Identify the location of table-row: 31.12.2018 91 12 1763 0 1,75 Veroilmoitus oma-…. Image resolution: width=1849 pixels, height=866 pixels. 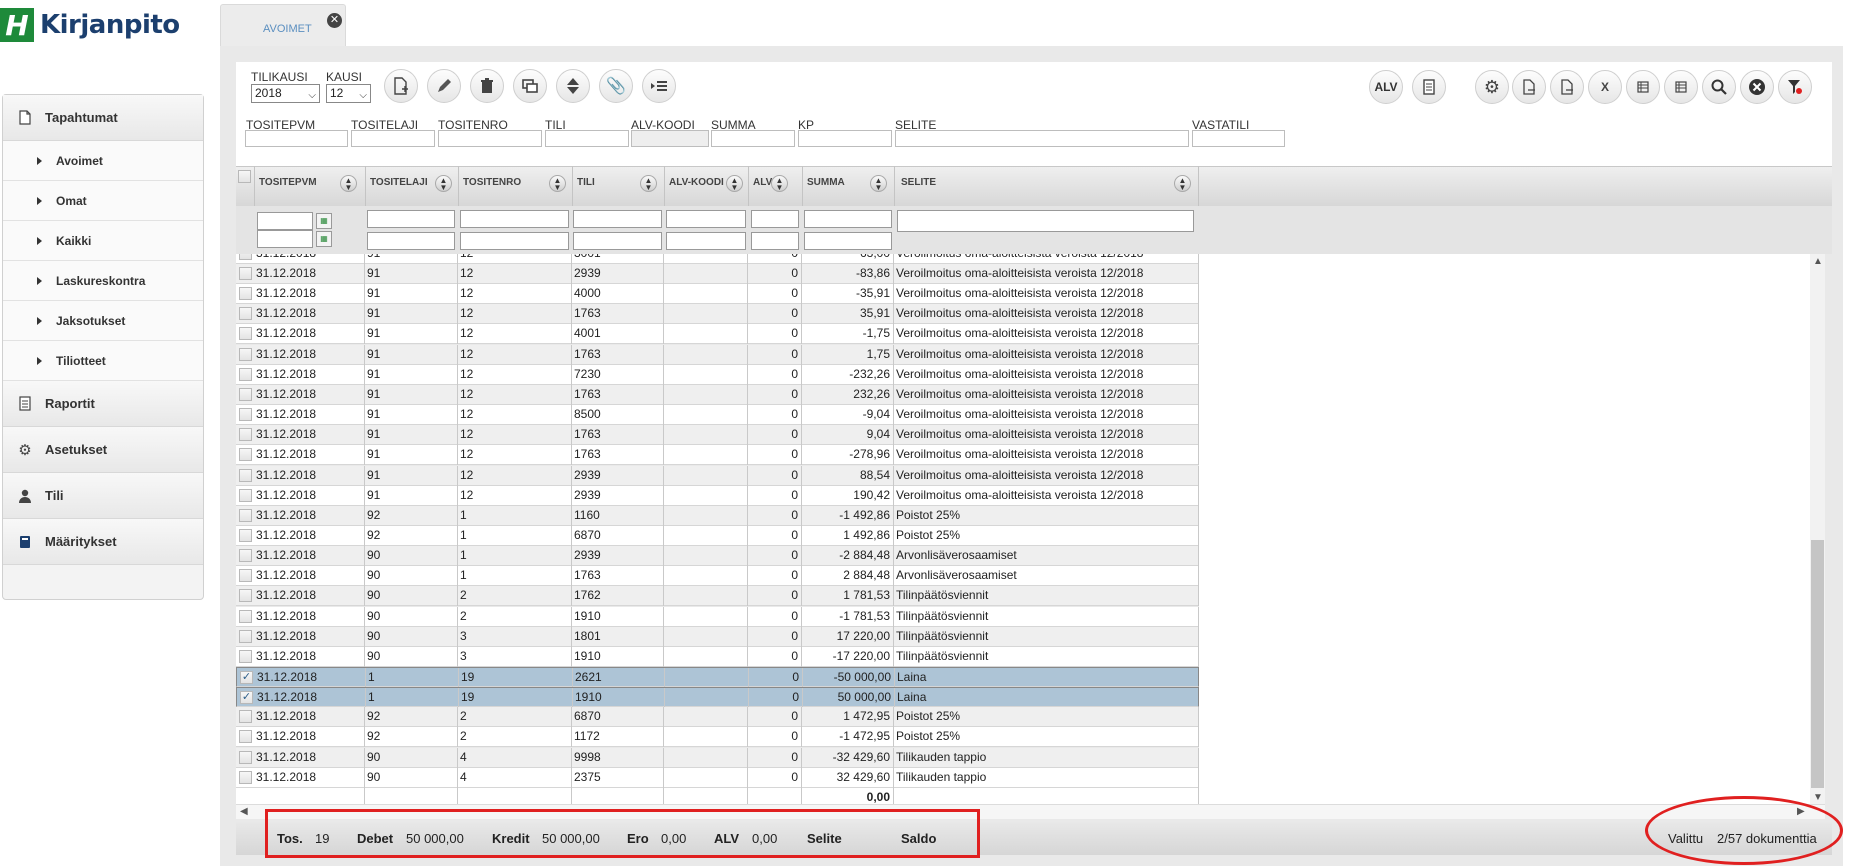
(717, 354).